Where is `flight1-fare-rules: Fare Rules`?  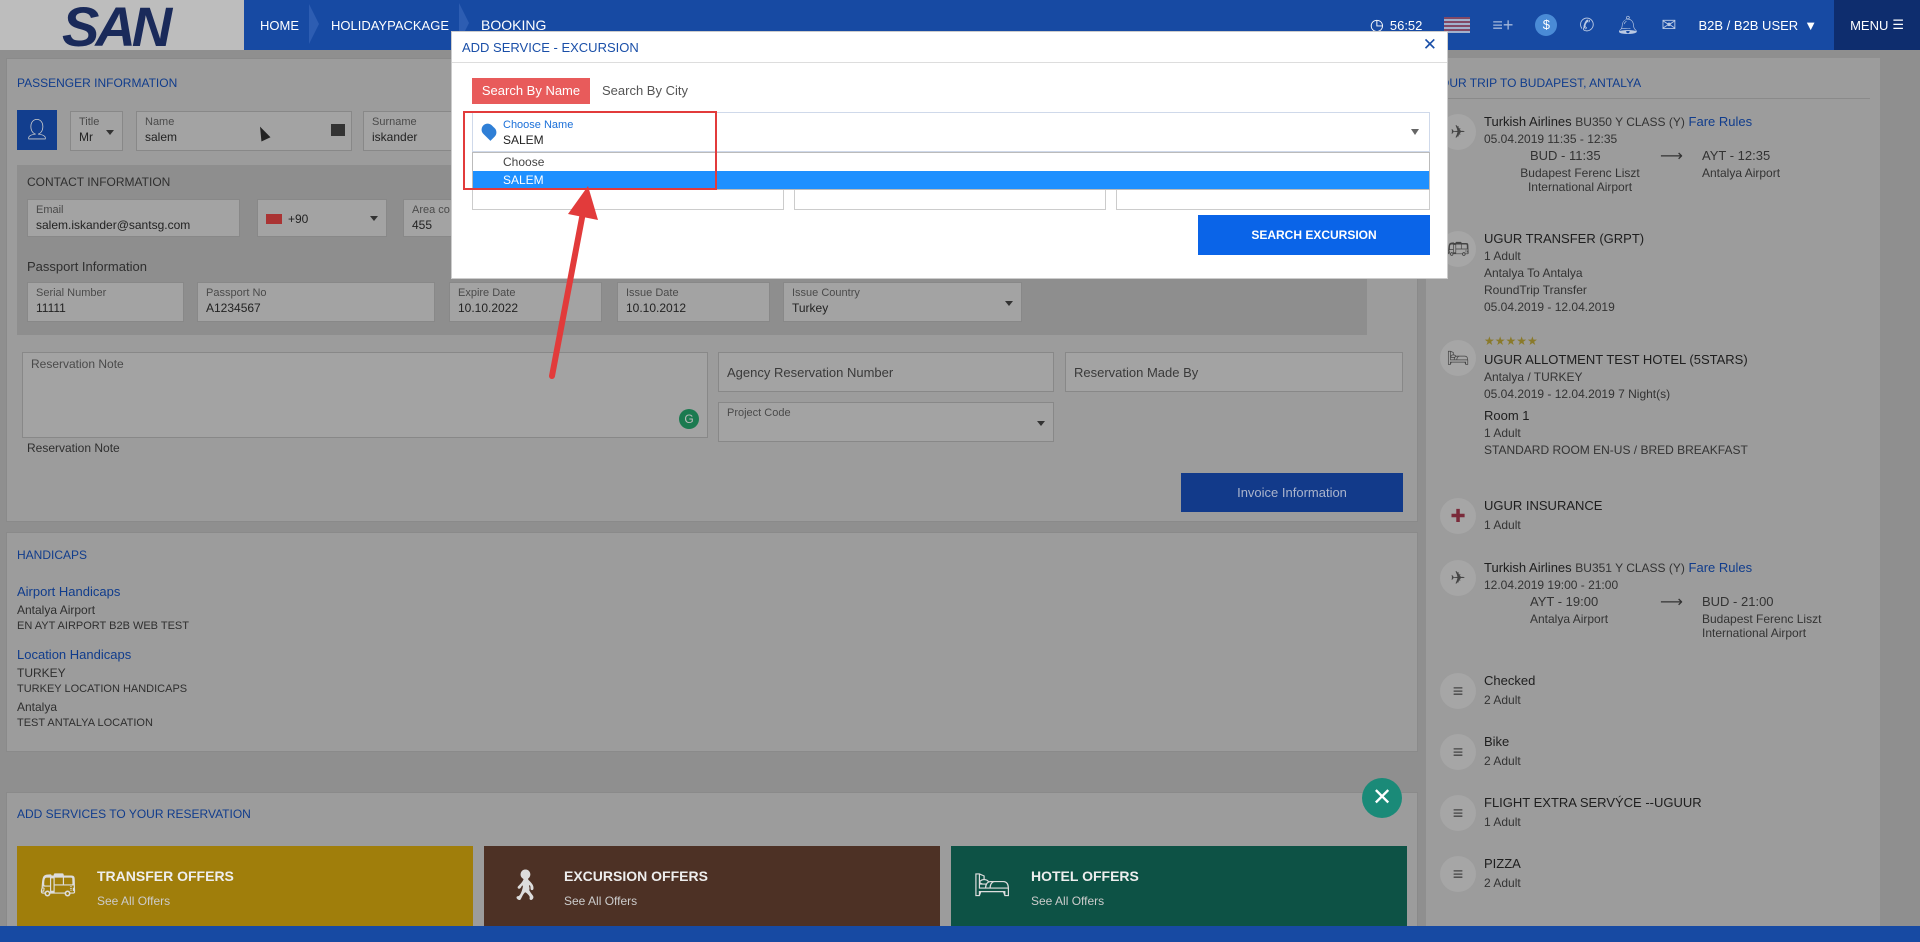
flight1-fare-rules: Fare Rules is located at coordinates (1721, 121).